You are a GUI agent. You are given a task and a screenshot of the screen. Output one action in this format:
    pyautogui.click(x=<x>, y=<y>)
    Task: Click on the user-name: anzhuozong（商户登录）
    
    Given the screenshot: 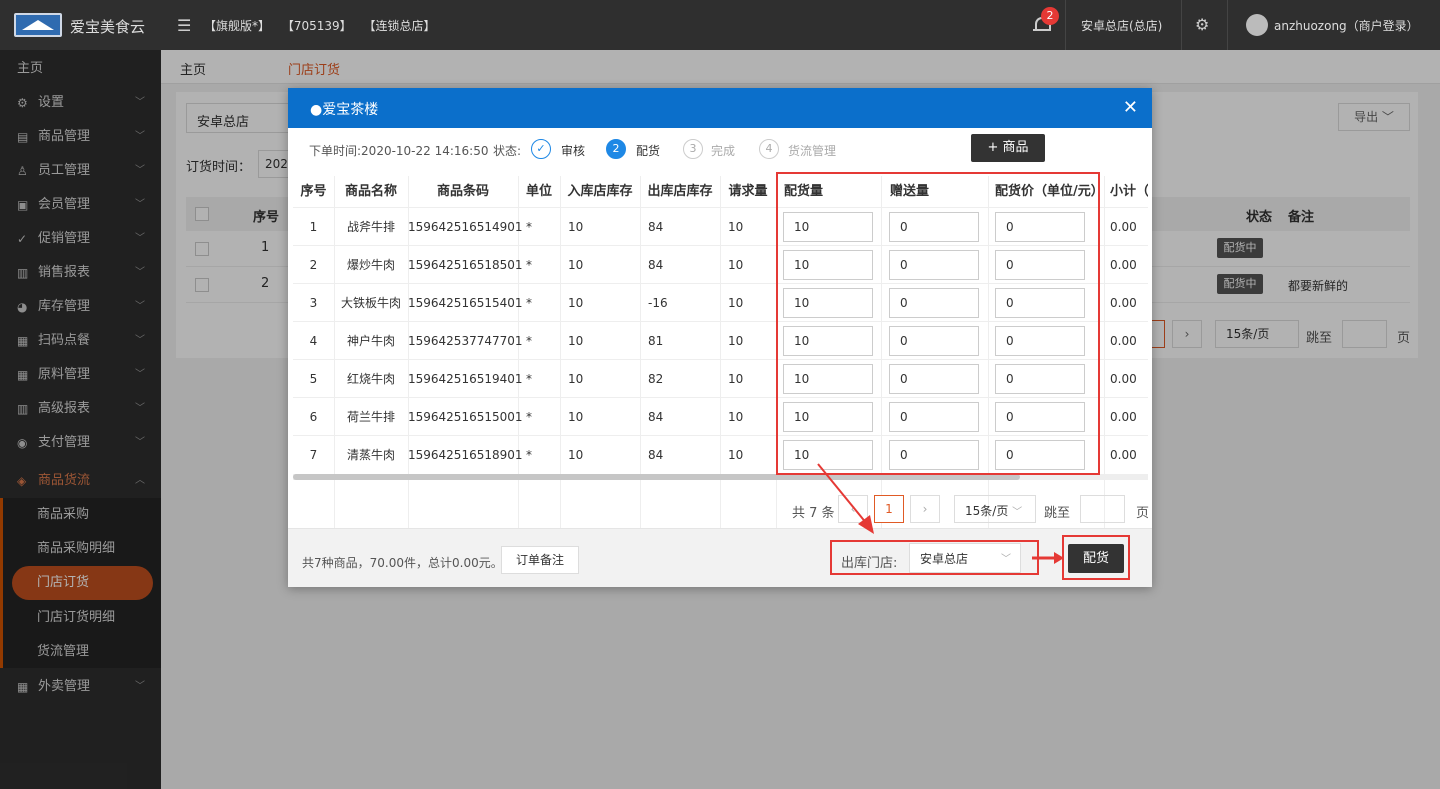 What is the action you would take?
    pyautogui.click(x=1346, y=25)
    